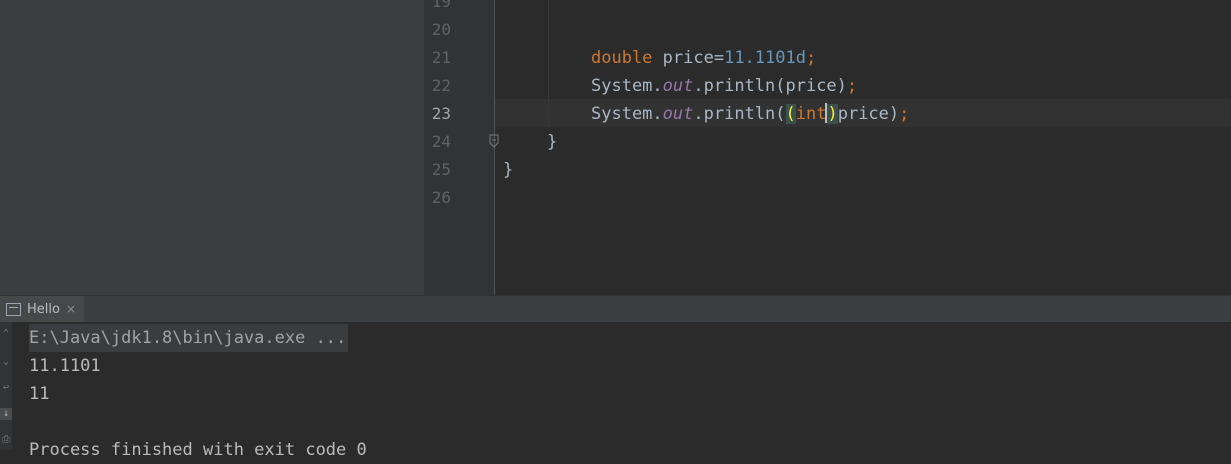 The image size is (1231, 464). I want to click on line-number: 19, so click(441, 5).